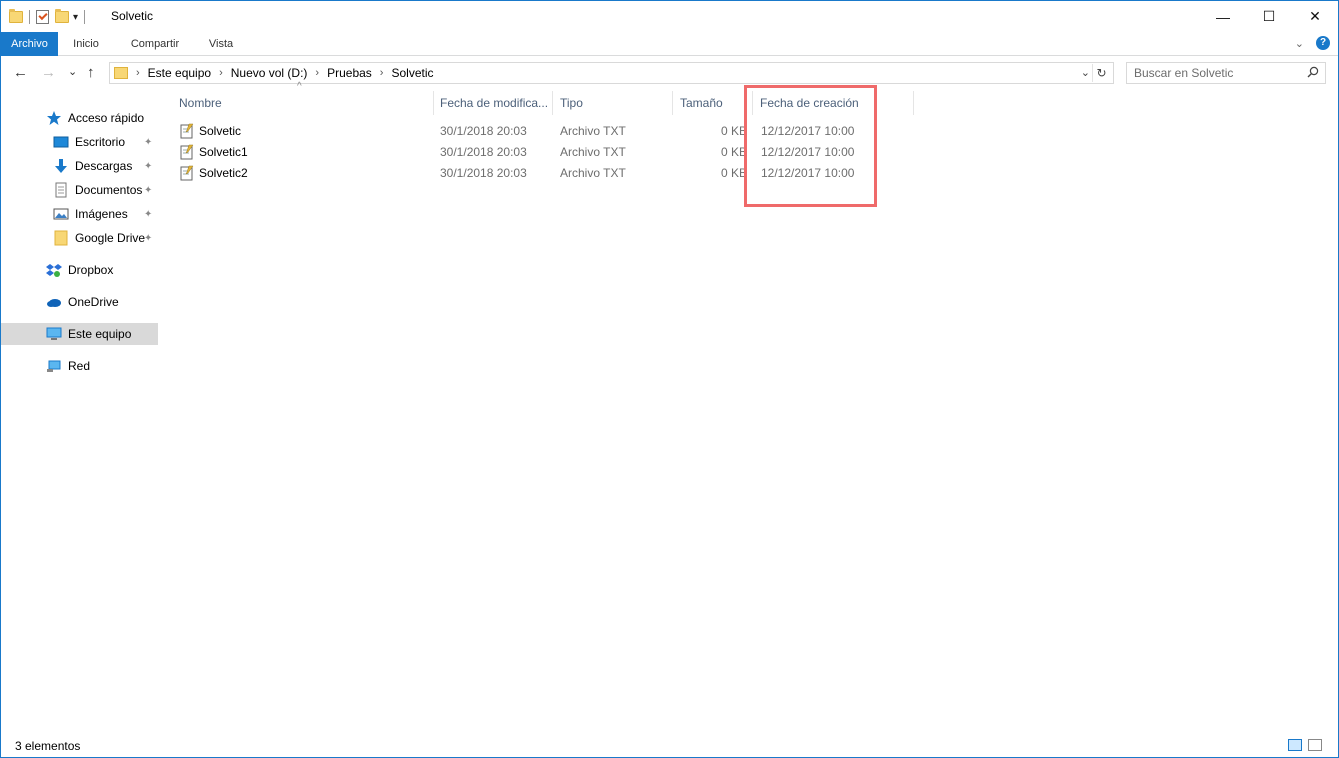 The image size is (1339, 758). What do you see at coordinates (54, 270) in the screenshot?
I see `dropbox-icon` at bounding box center [54, 270].